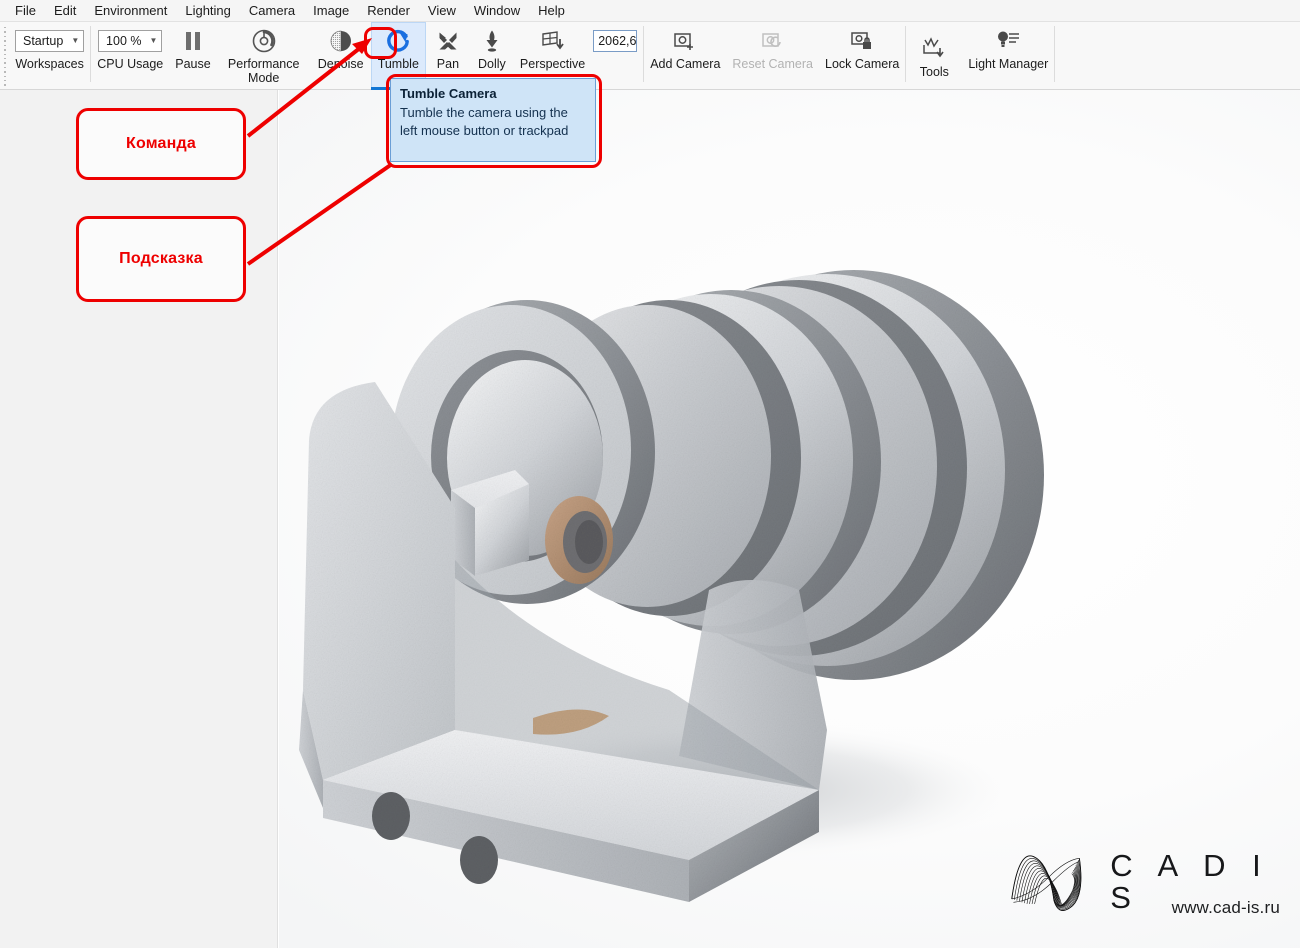 Image resolution: width=1300 pixels, height=948 pixels. What do you see at coordinates (264, 41) in the screenshot?
I see `performance-icon` at bounding box center [264, 41].